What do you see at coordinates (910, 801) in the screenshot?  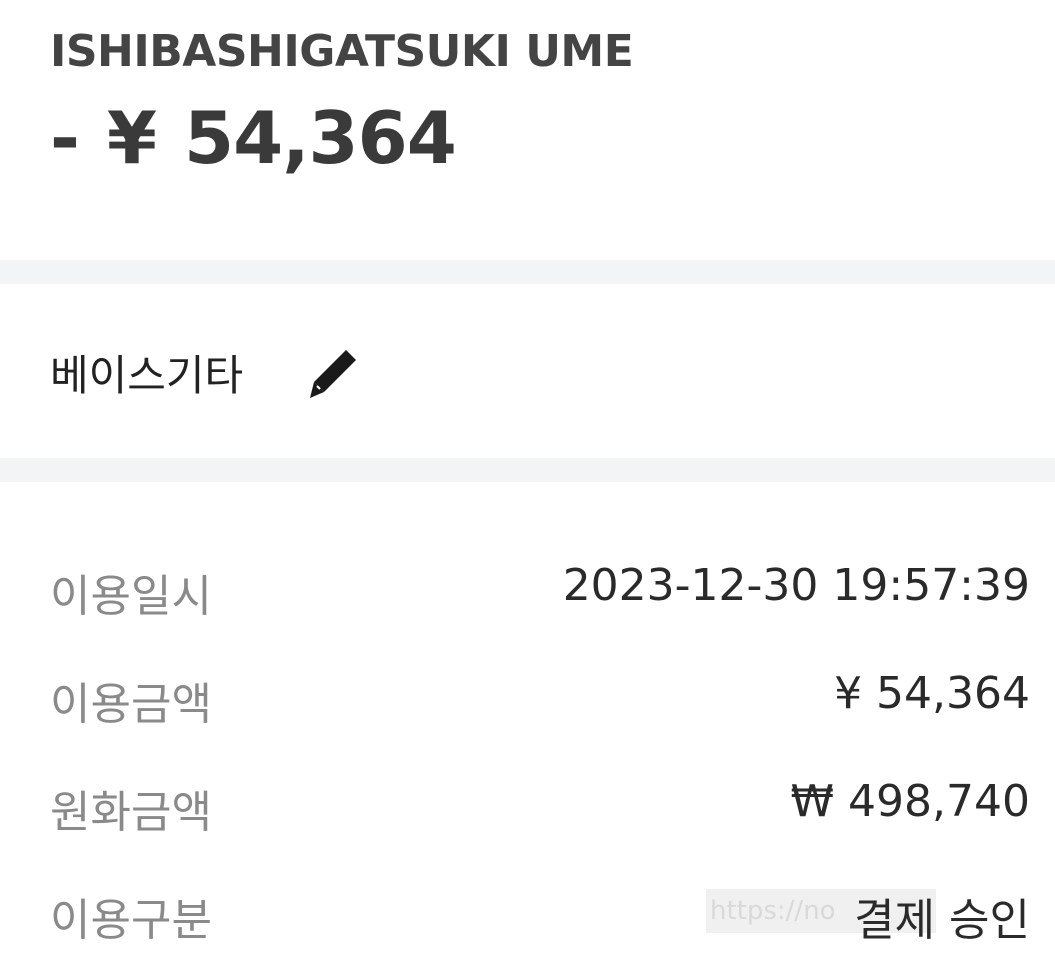 I see `detail-value: ₩ 498,740` at bounding box center [910, 801].